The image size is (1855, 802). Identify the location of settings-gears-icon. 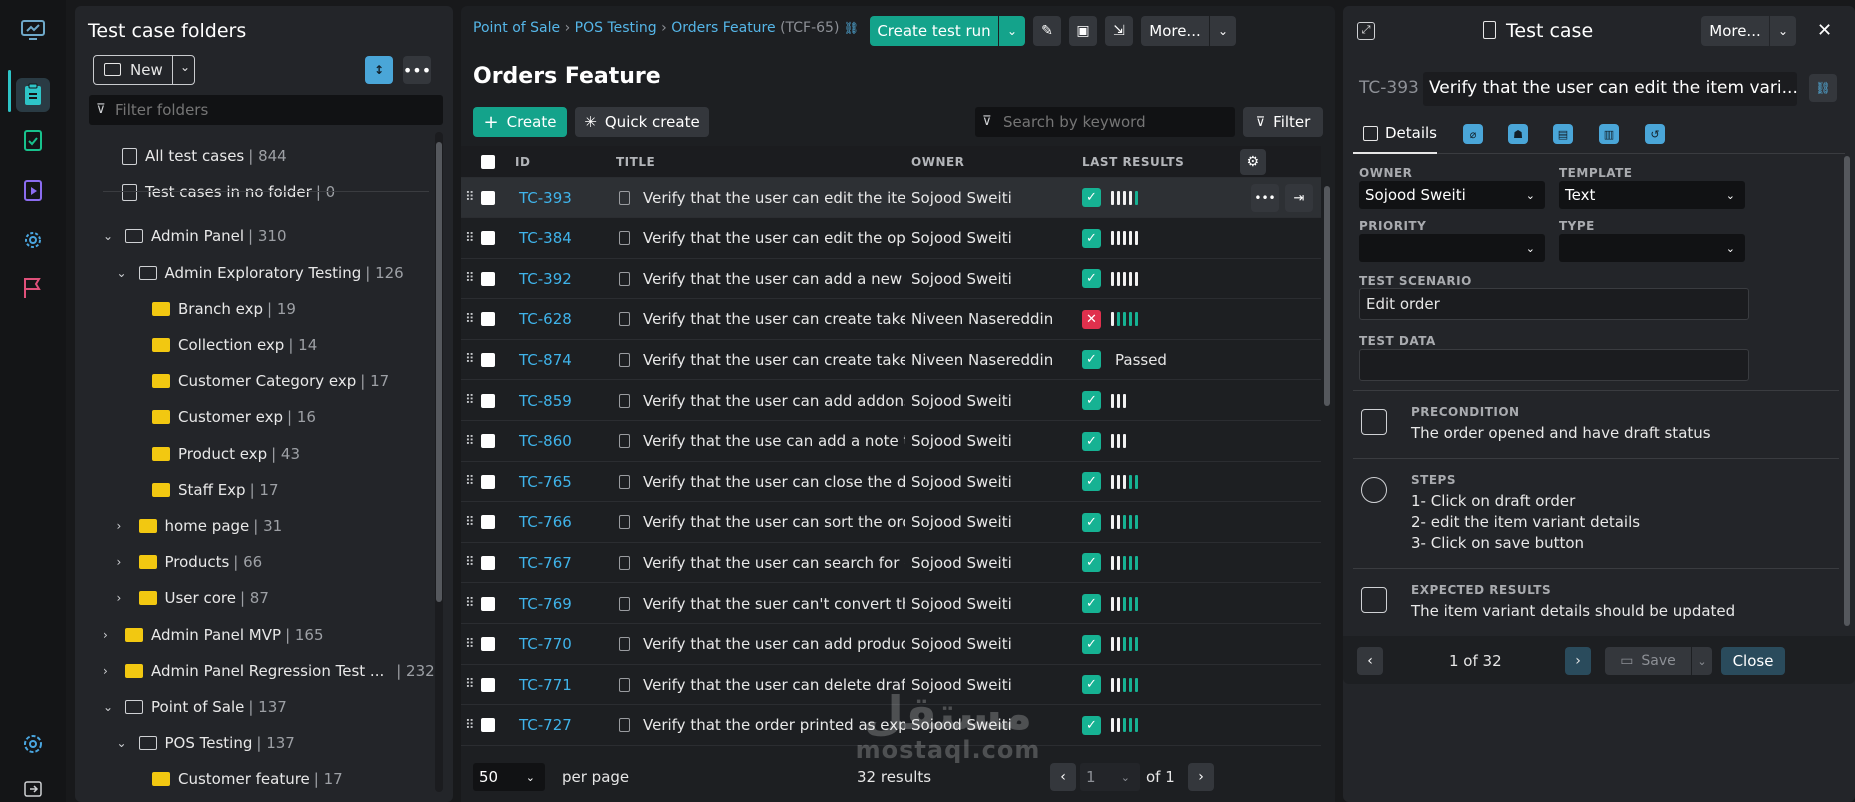
(33, 240).